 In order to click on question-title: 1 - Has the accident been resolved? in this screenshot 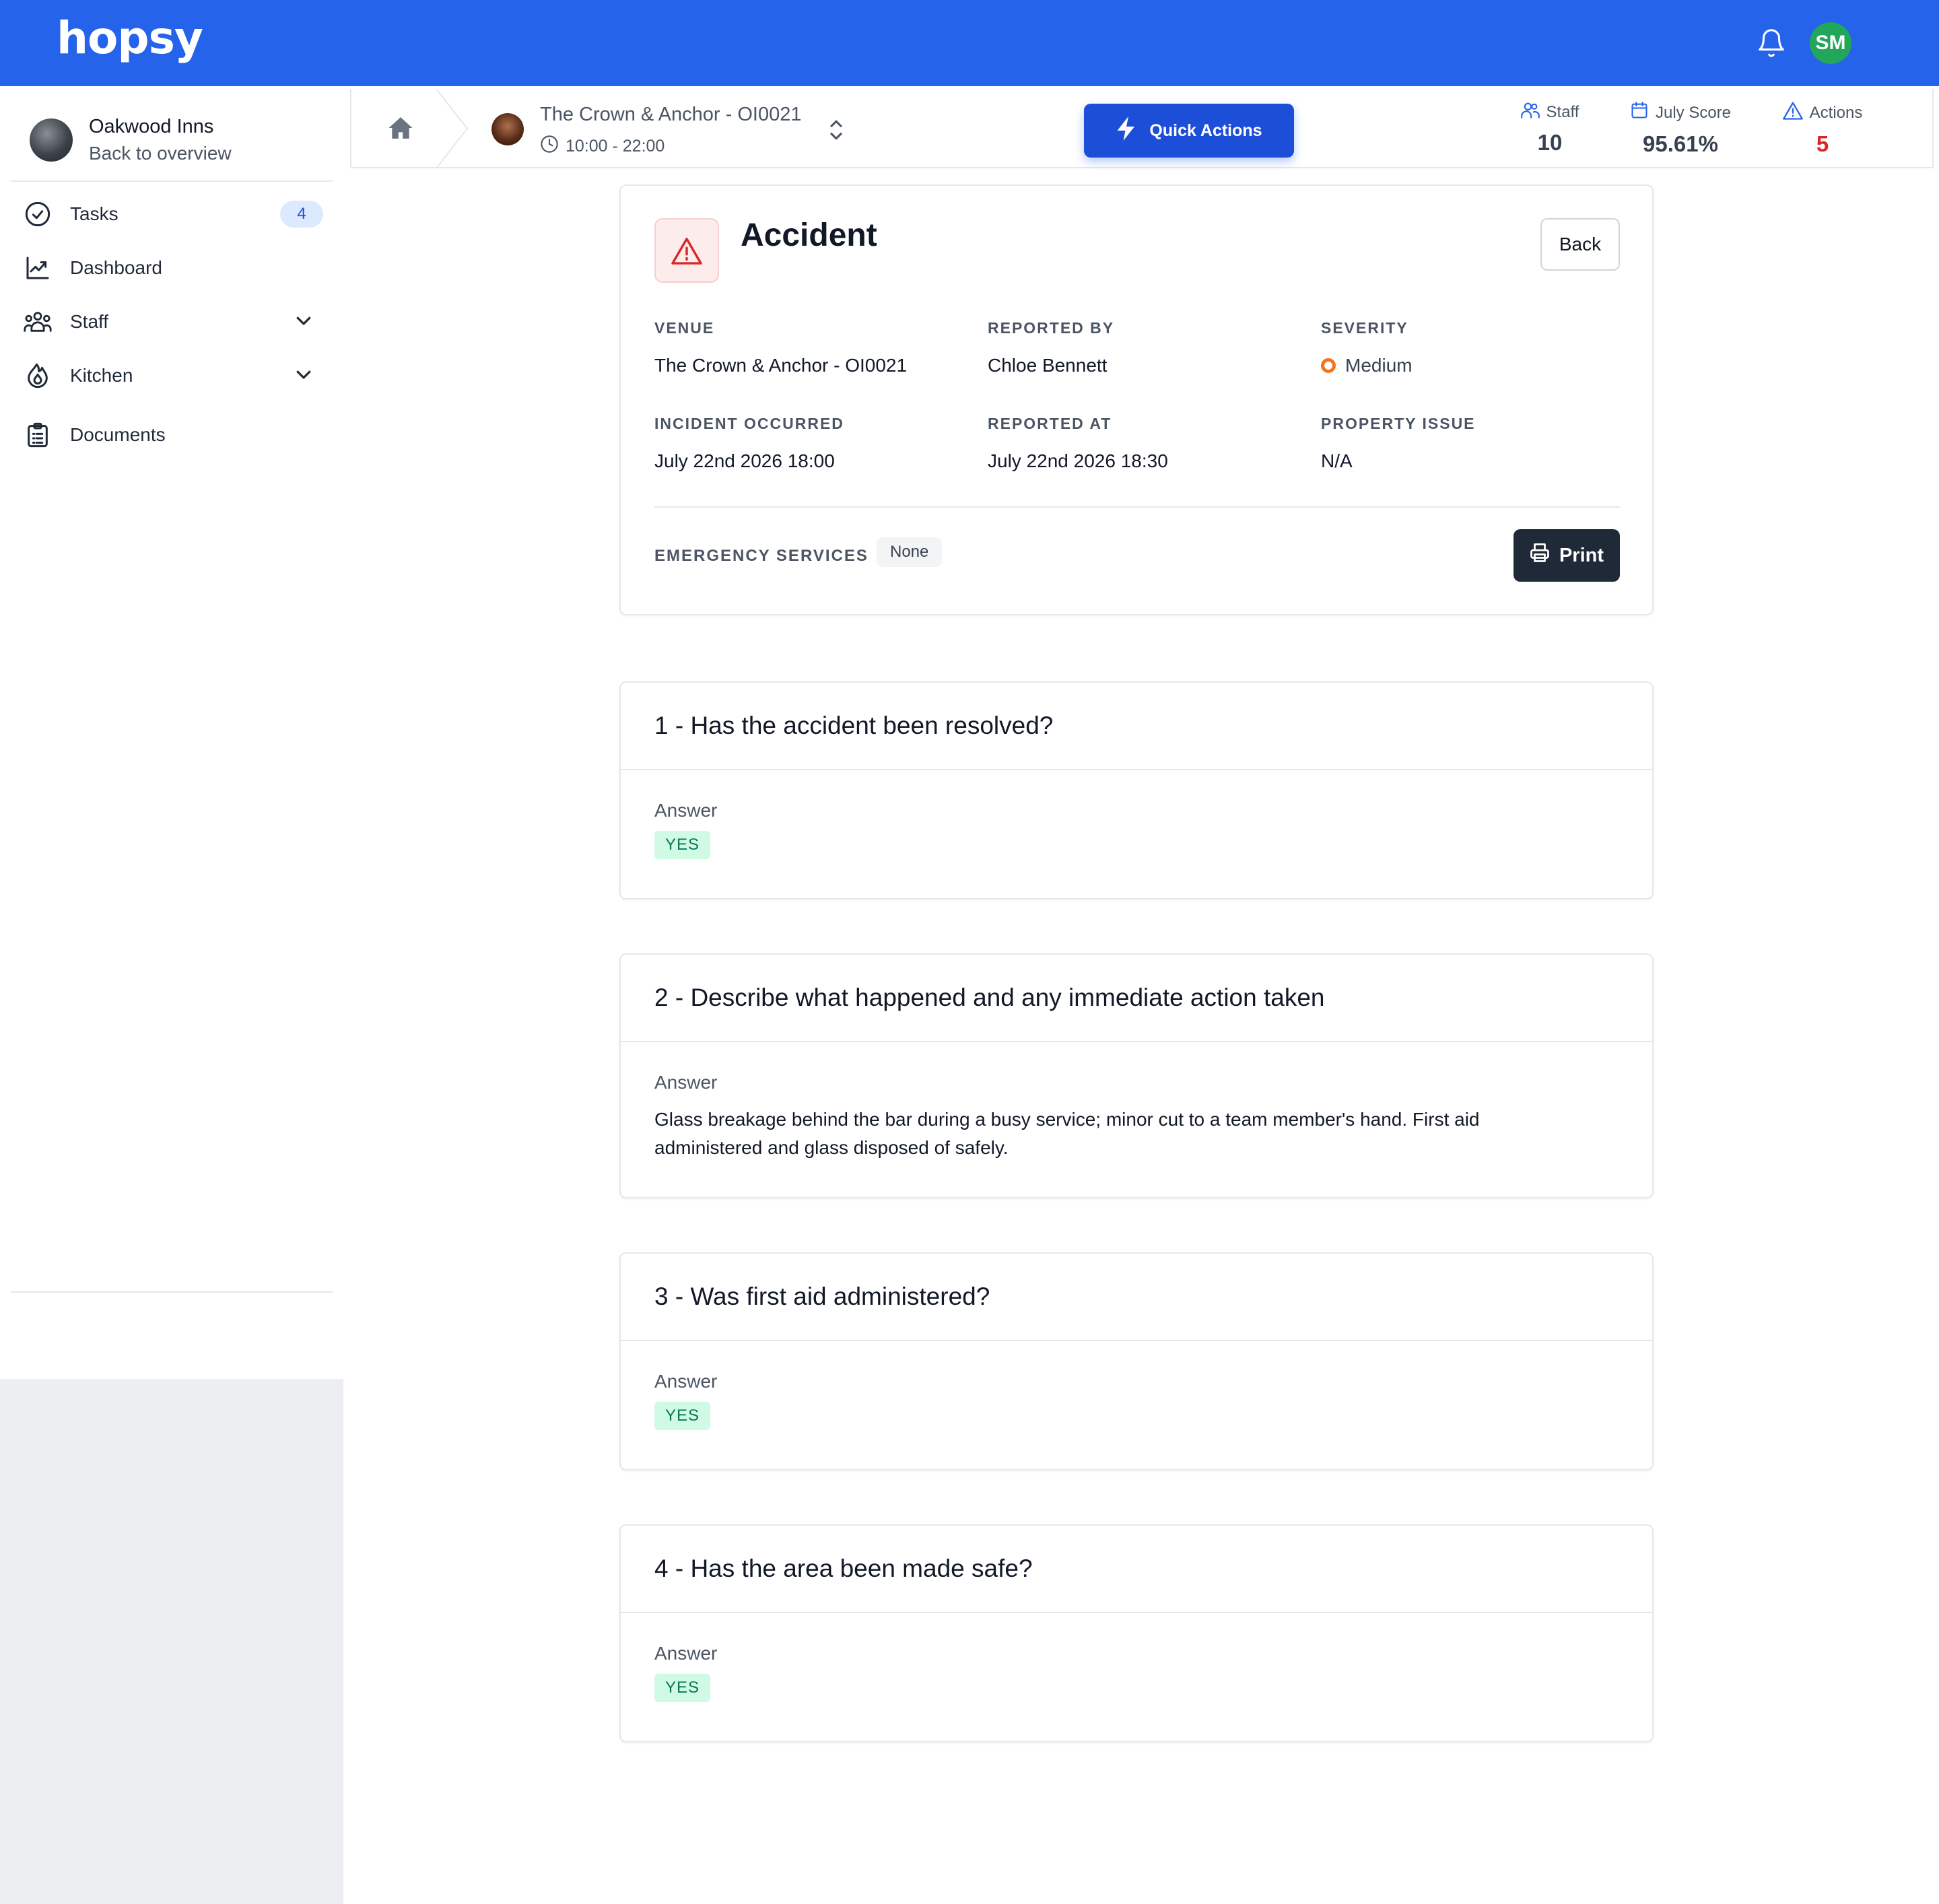, I will do `click(854, 726)`.